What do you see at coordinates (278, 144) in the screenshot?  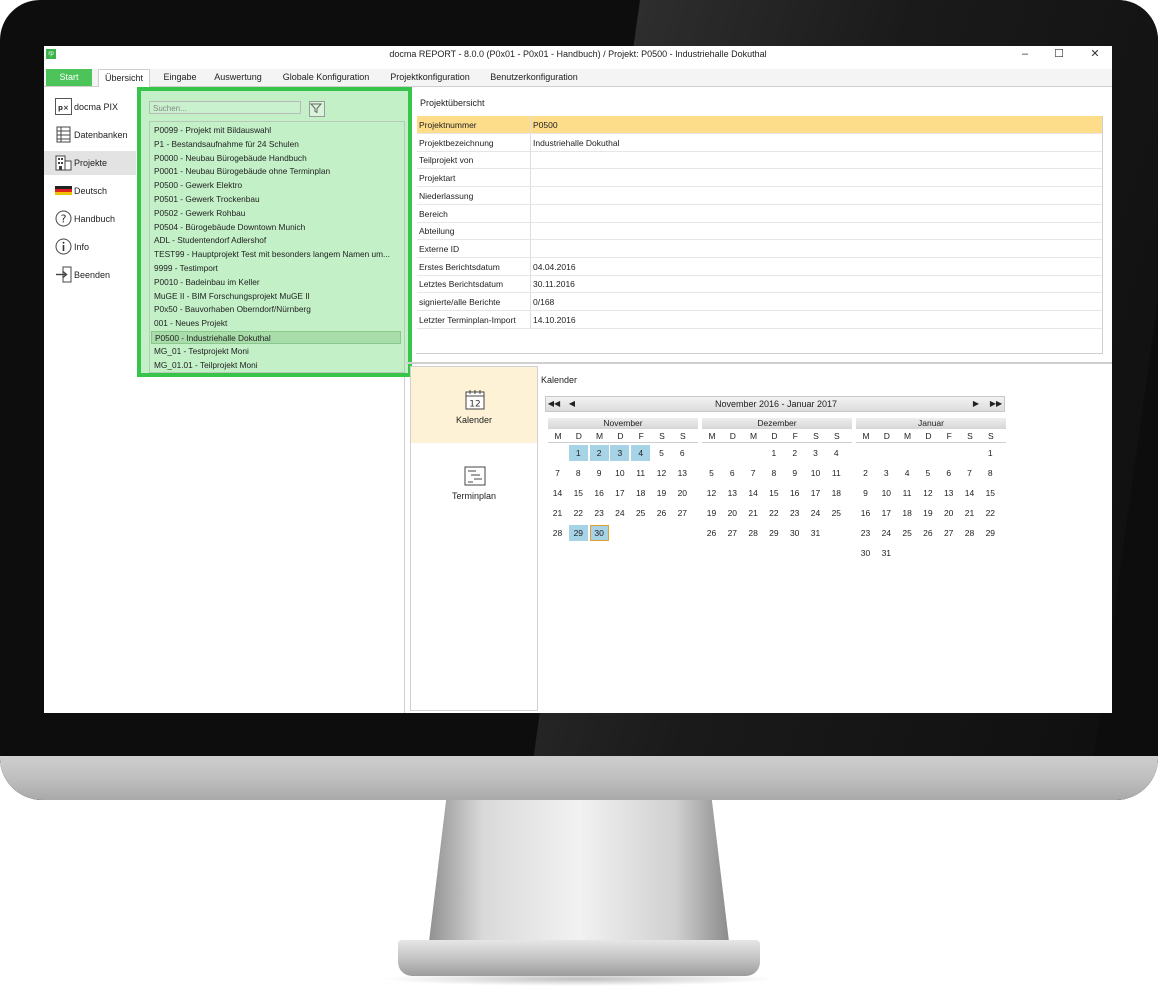 I see `project-list-item: P1 - Bestandsaufnahme für 24 Schulen` at bounding box center [278, 144].